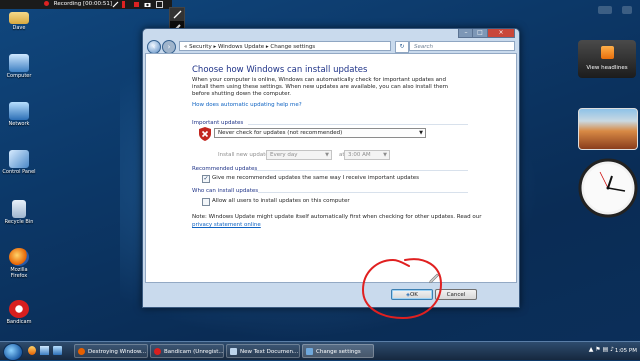 This screenshot has width=640, height=361. Describe the element at coordinates (206, 202) in the screenshot. I see `allow-all-users-checkbox` at that location.